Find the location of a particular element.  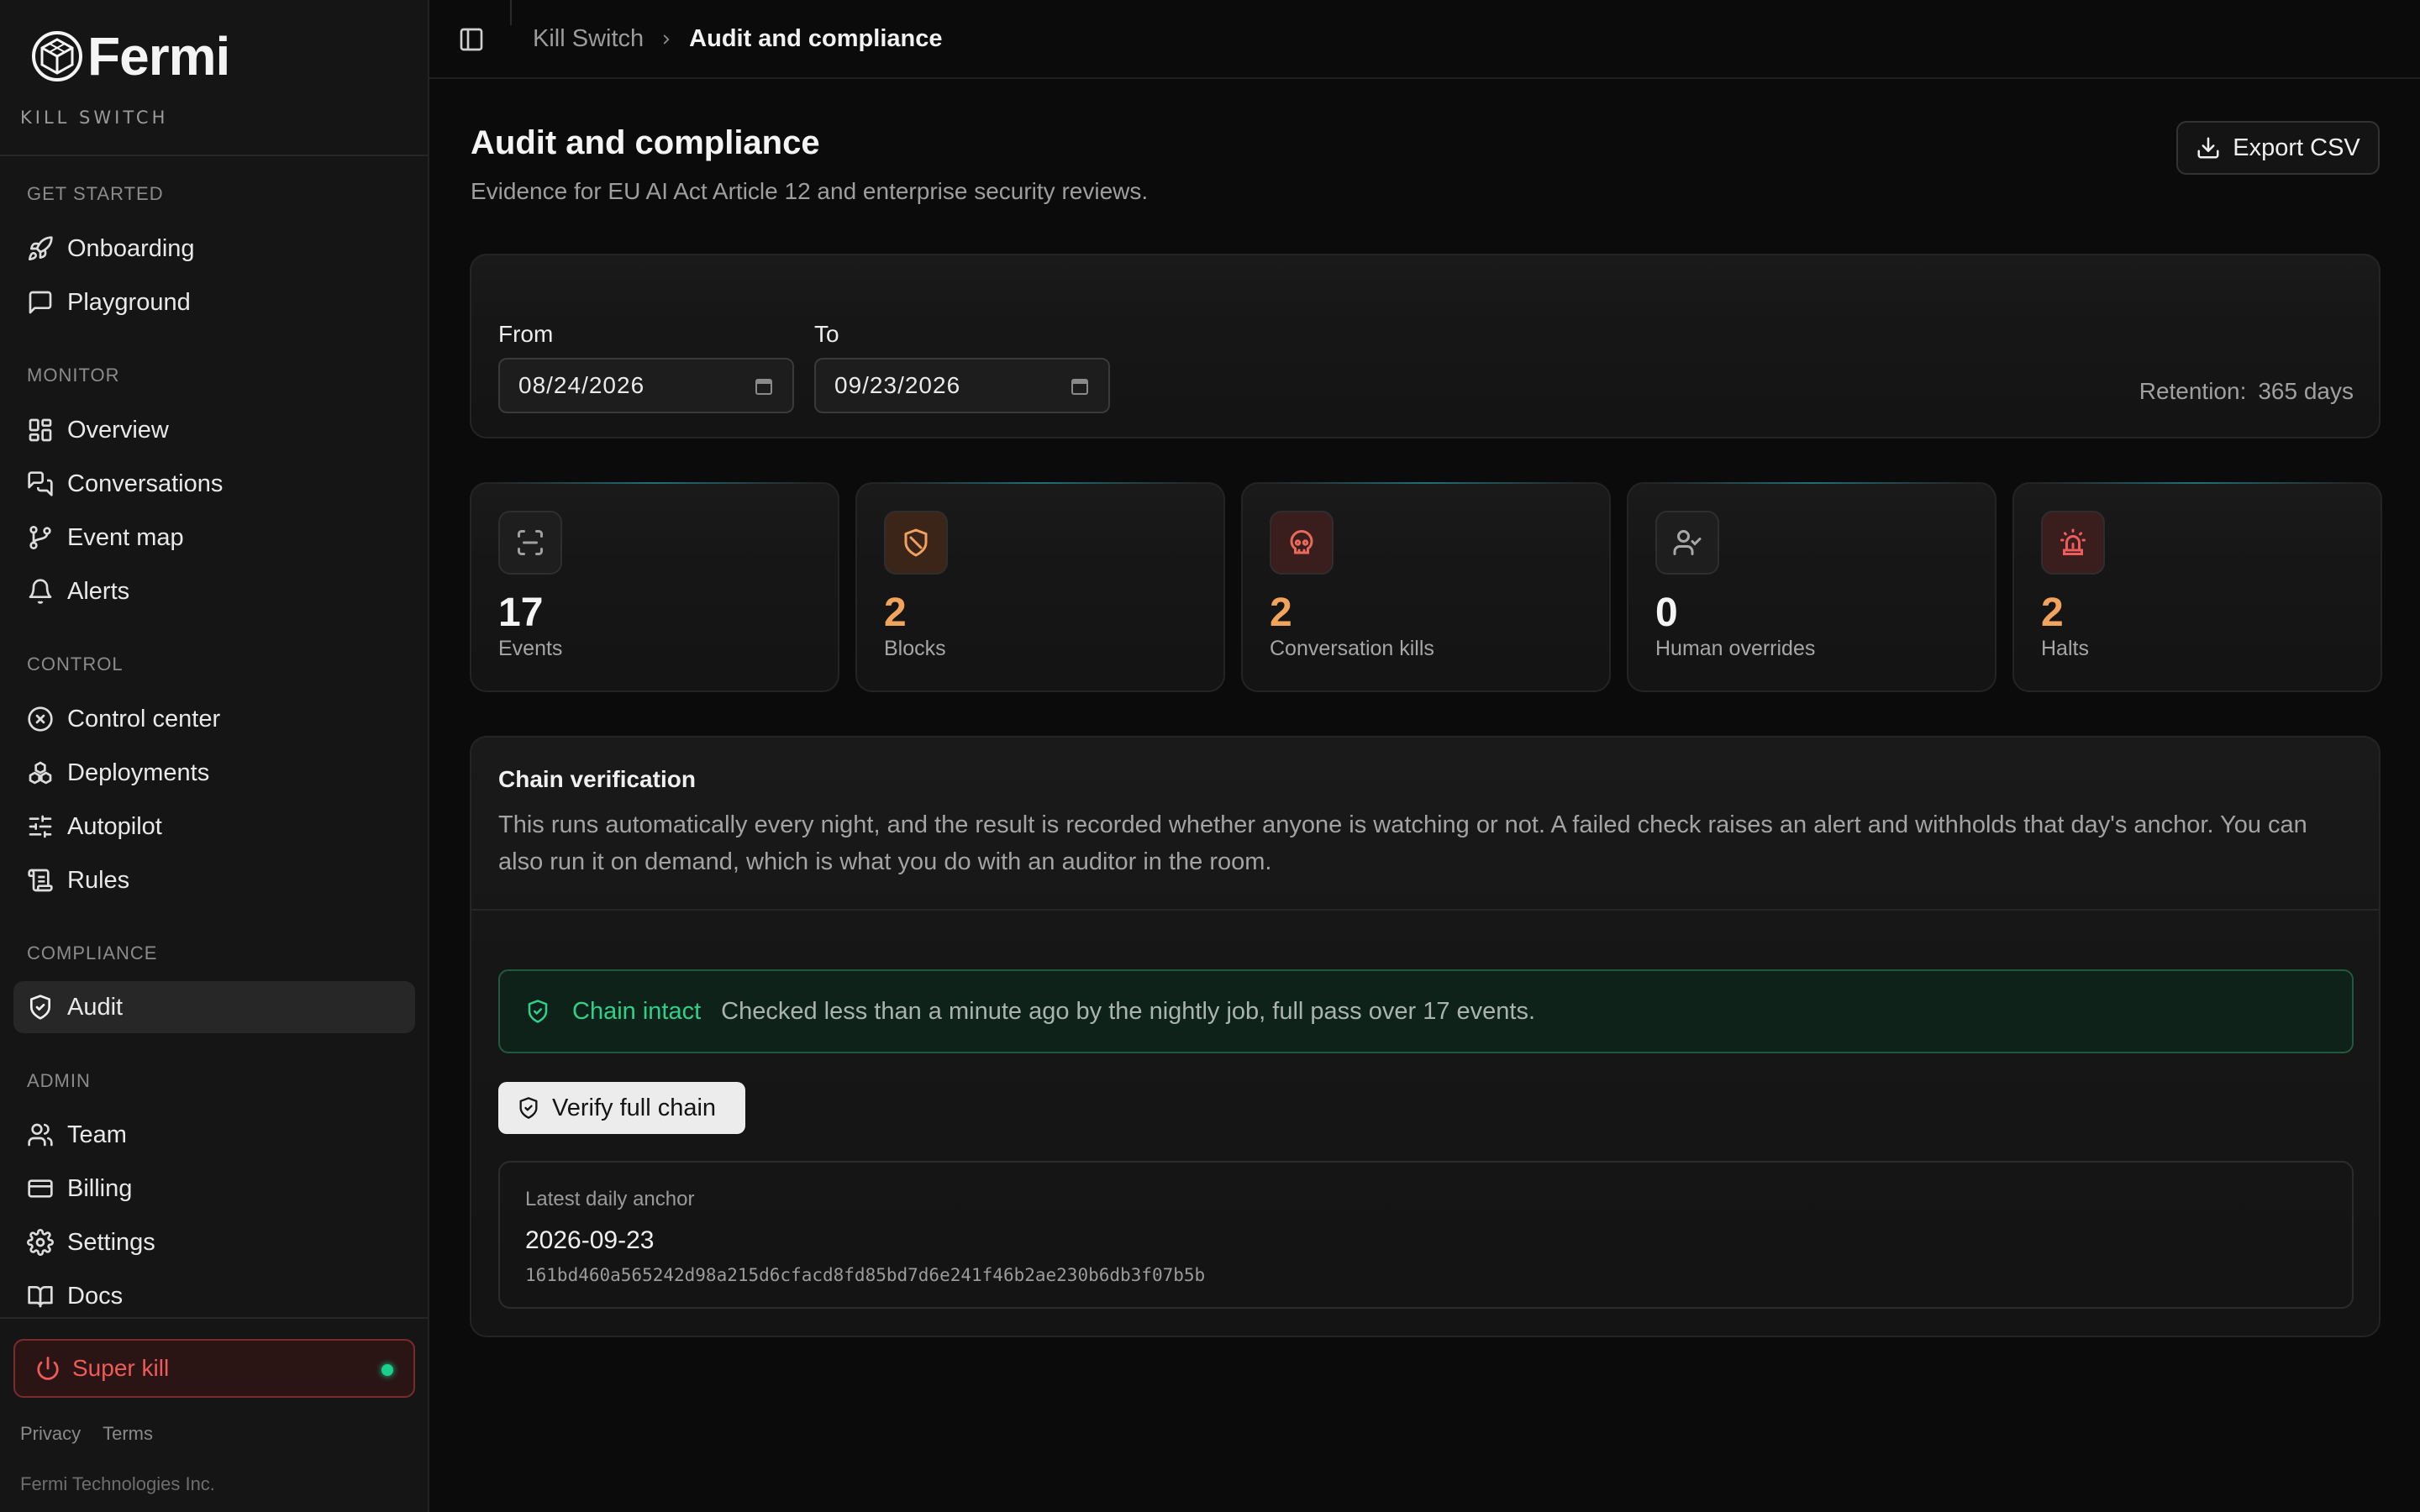

sidebar-item-label: Event map is located at coordinates (125, 537).